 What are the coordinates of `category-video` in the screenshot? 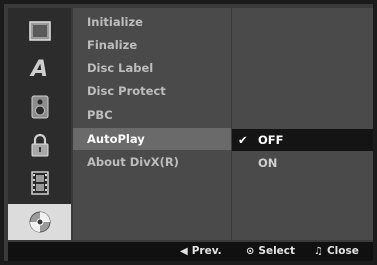 It's located at (39, 183).